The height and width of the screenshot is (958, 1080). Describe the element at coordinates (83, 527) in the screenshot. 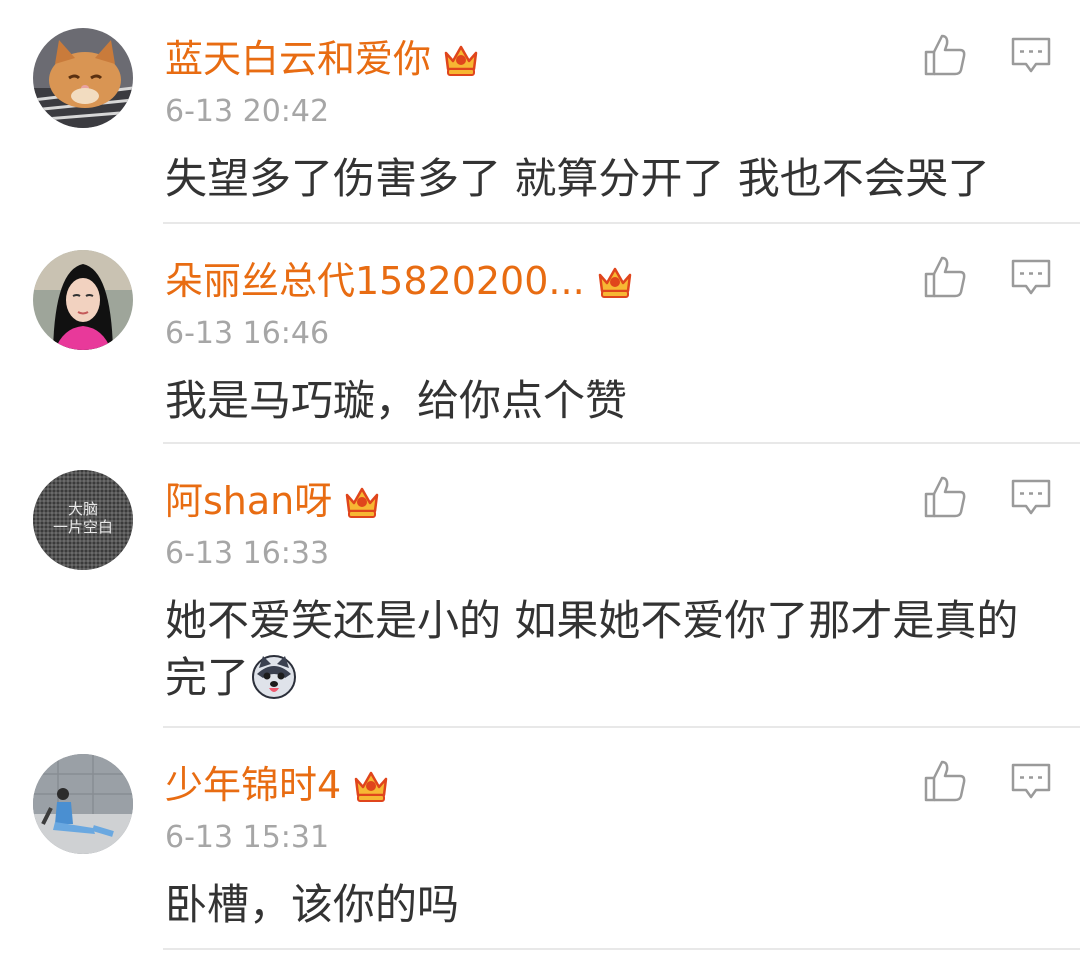

I see `avatar-text-line2: 一片空白` at that location.